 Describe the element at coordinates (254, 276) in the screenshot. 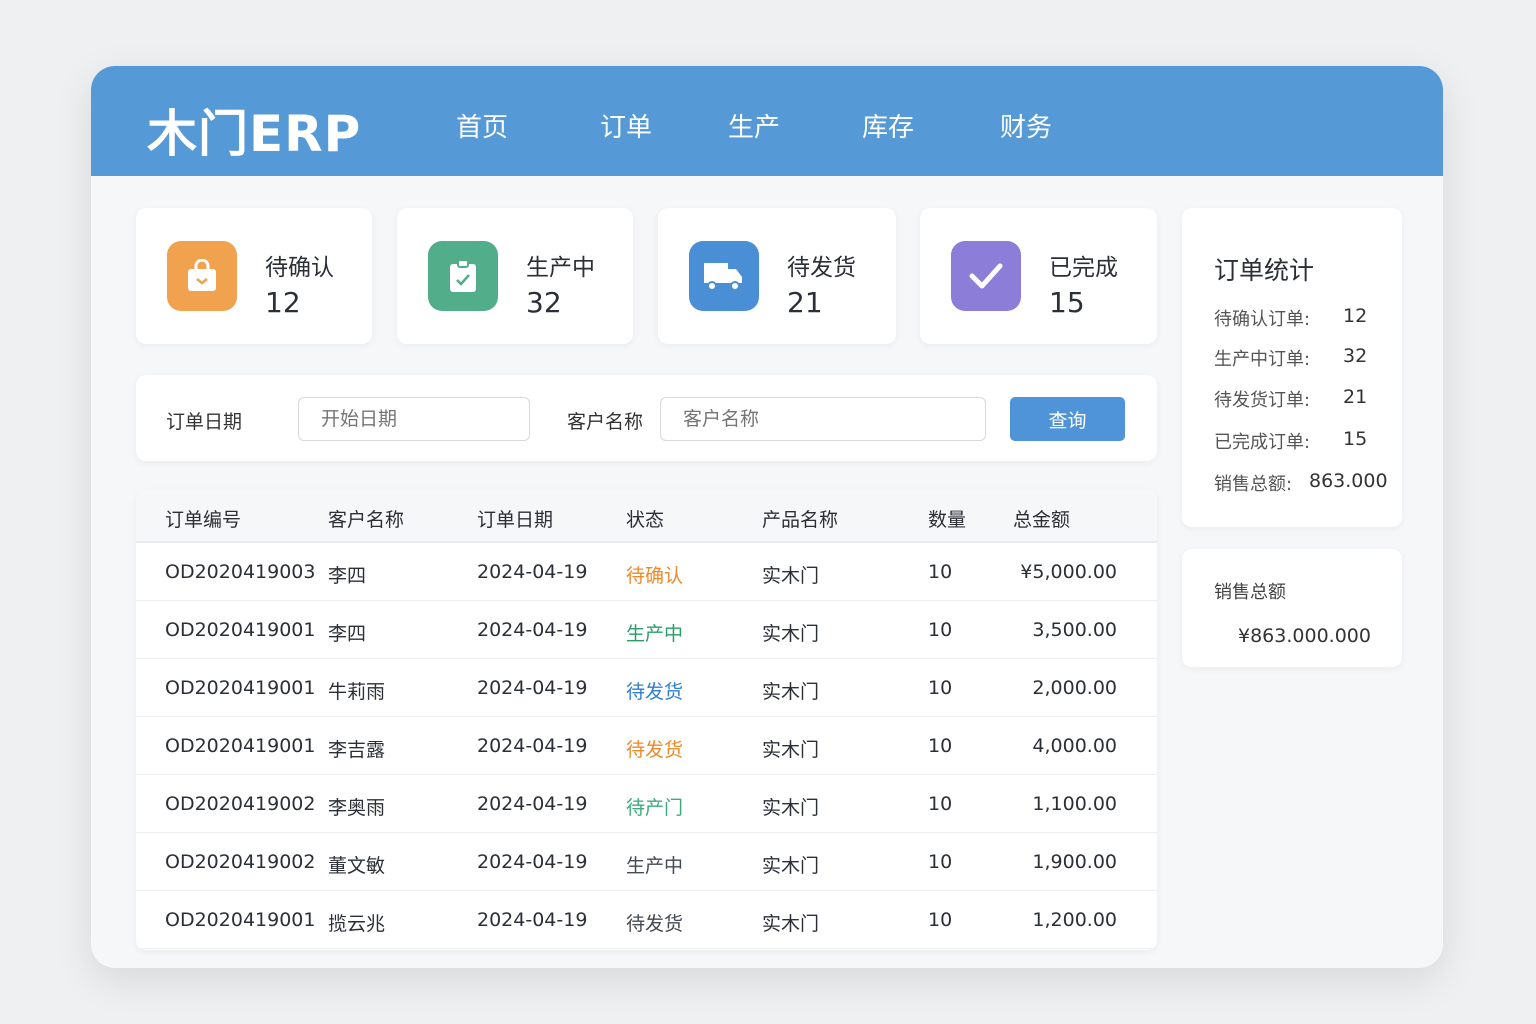

I see `stat-card-pending: 待确认 12` at that location.